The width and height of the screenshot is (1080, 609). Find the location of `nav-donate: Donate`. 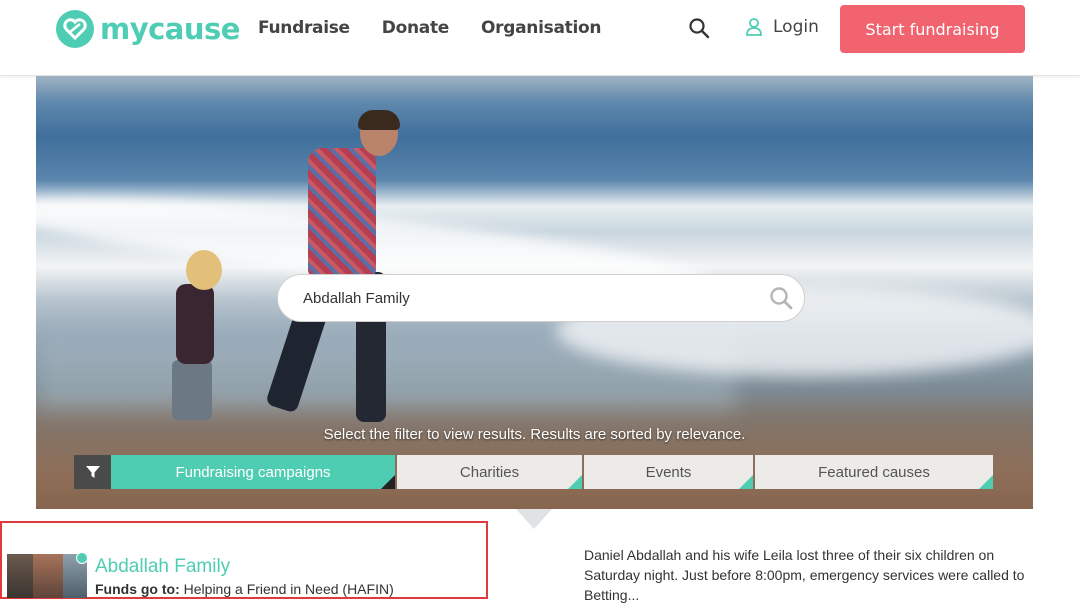

nav-donate: Donate is located at coordinates (416, 28).